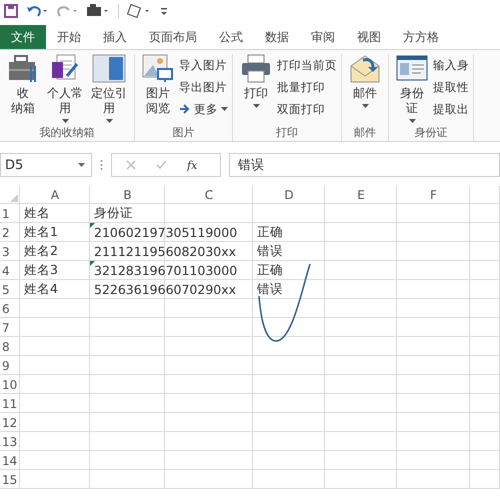 The height and width of the screenshot is (500, 500). I want to click on row-header: 7, so click(6, 327).